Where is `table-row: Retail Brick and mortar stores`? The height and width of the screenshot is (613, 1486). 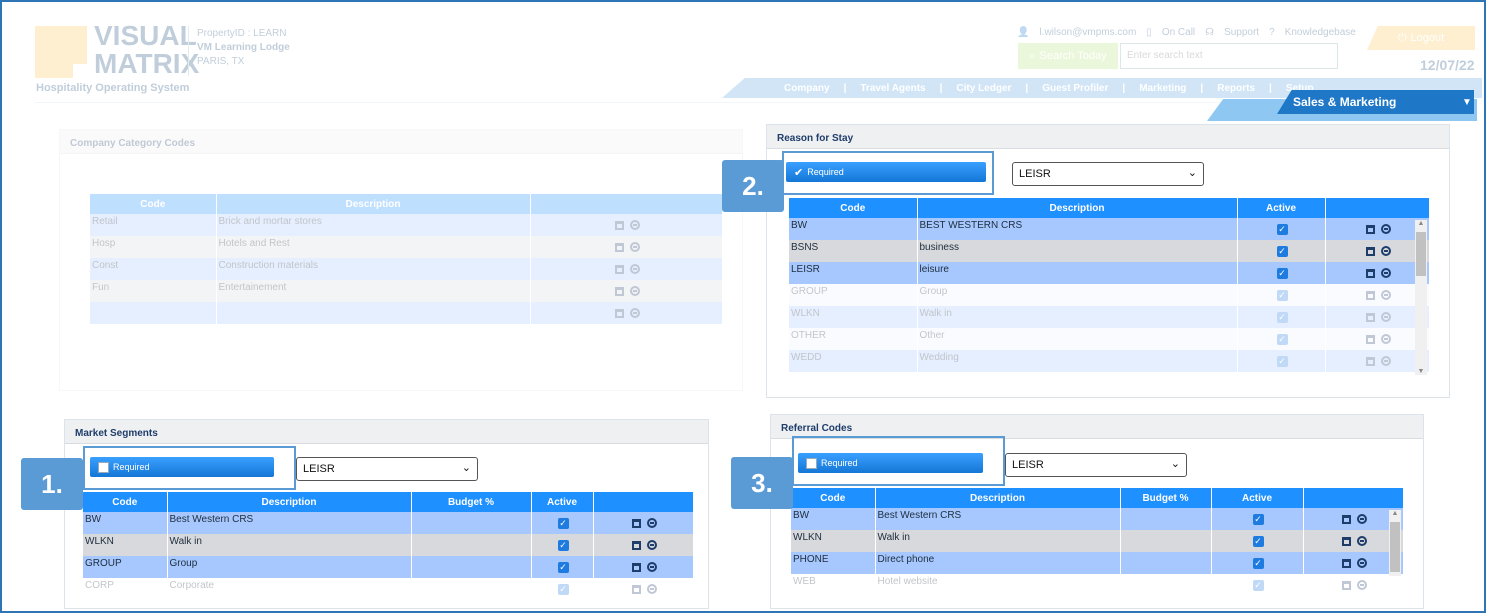
table-row: Retail Brick and mortar stores is located at coordinates (406, 225).